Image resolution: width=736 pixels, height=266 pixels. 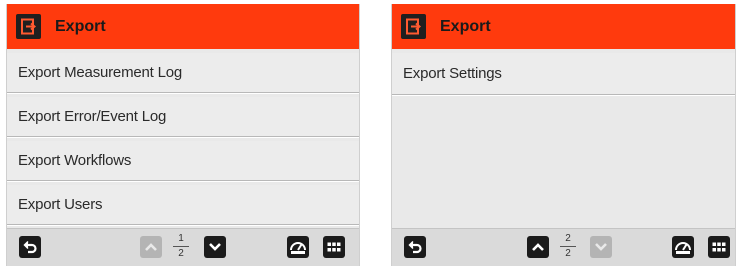 What do you see at coordinates (181, 238) in the screenshot?
I see `current-page: 1` at bounding box center [181, 238].